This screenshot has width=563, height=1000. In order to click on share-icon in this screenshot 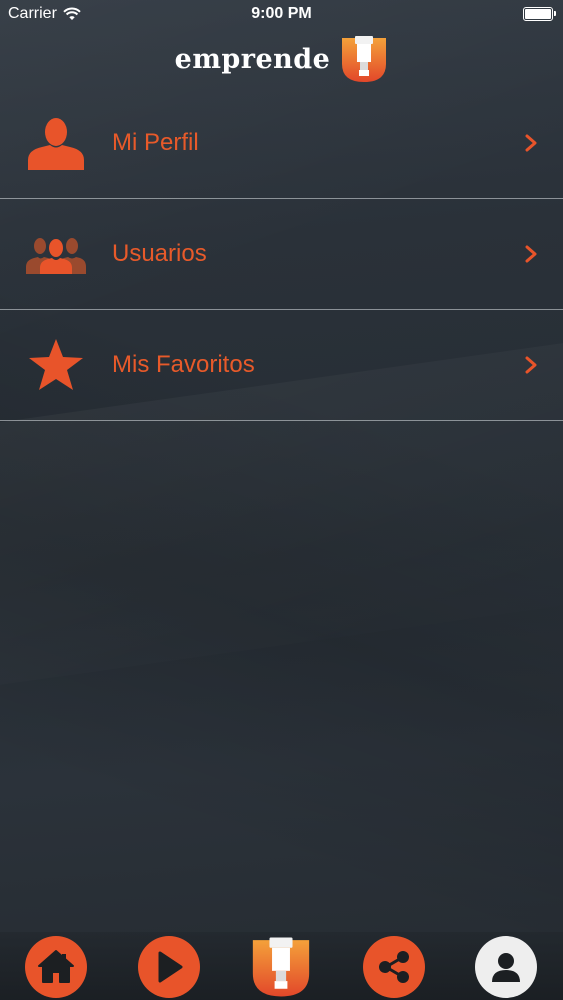, I will do `click(394, 967)`.